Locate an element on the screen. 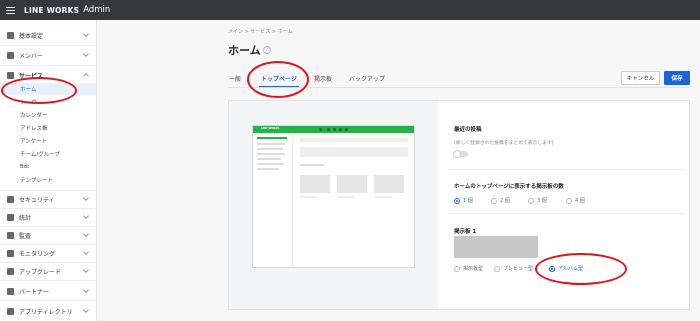  sidebar-item-statistics: 統計 is located at coordinates (48, 217).